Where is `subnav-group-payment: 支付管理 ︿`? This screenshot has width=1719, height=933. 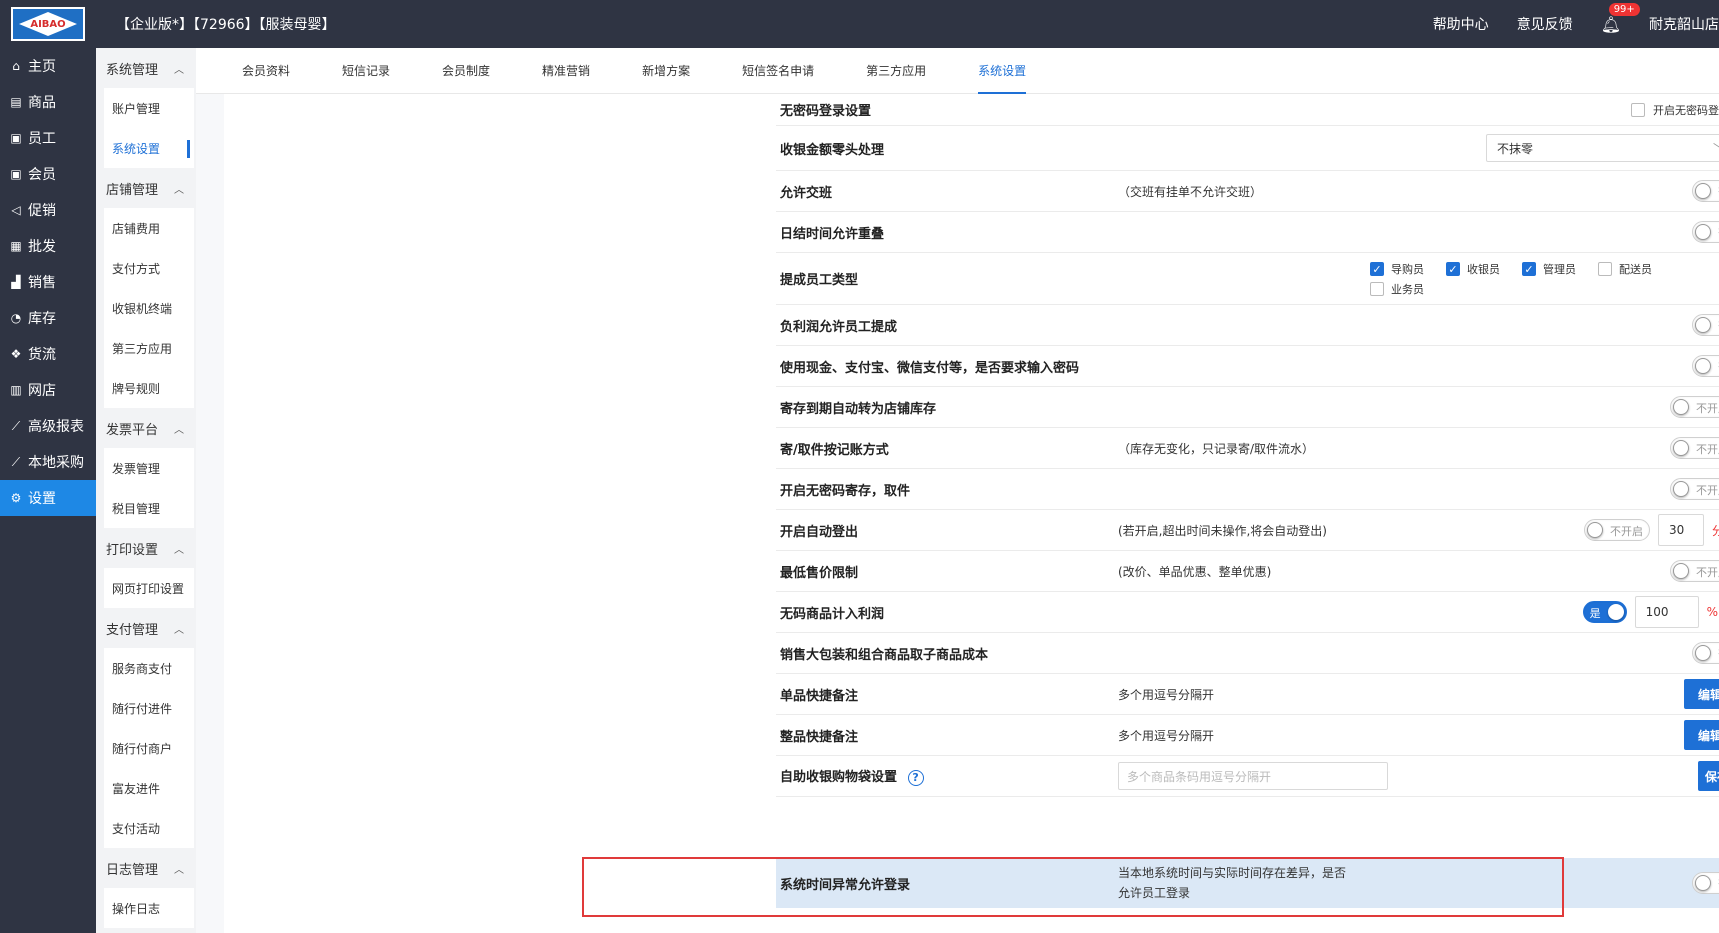 subnav-group-payment: 支付管理 ︿ is located at coordinates (146, 628).